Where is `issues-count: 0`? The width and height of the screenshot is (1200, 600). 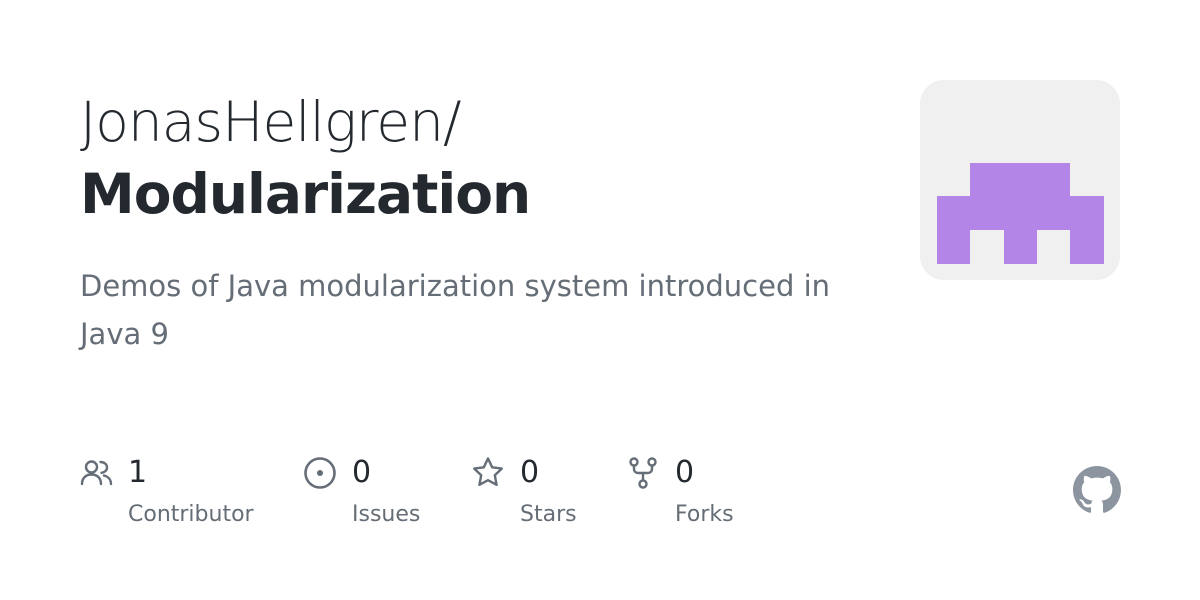 issues-count: 0 is located at coordinates (362, 472).